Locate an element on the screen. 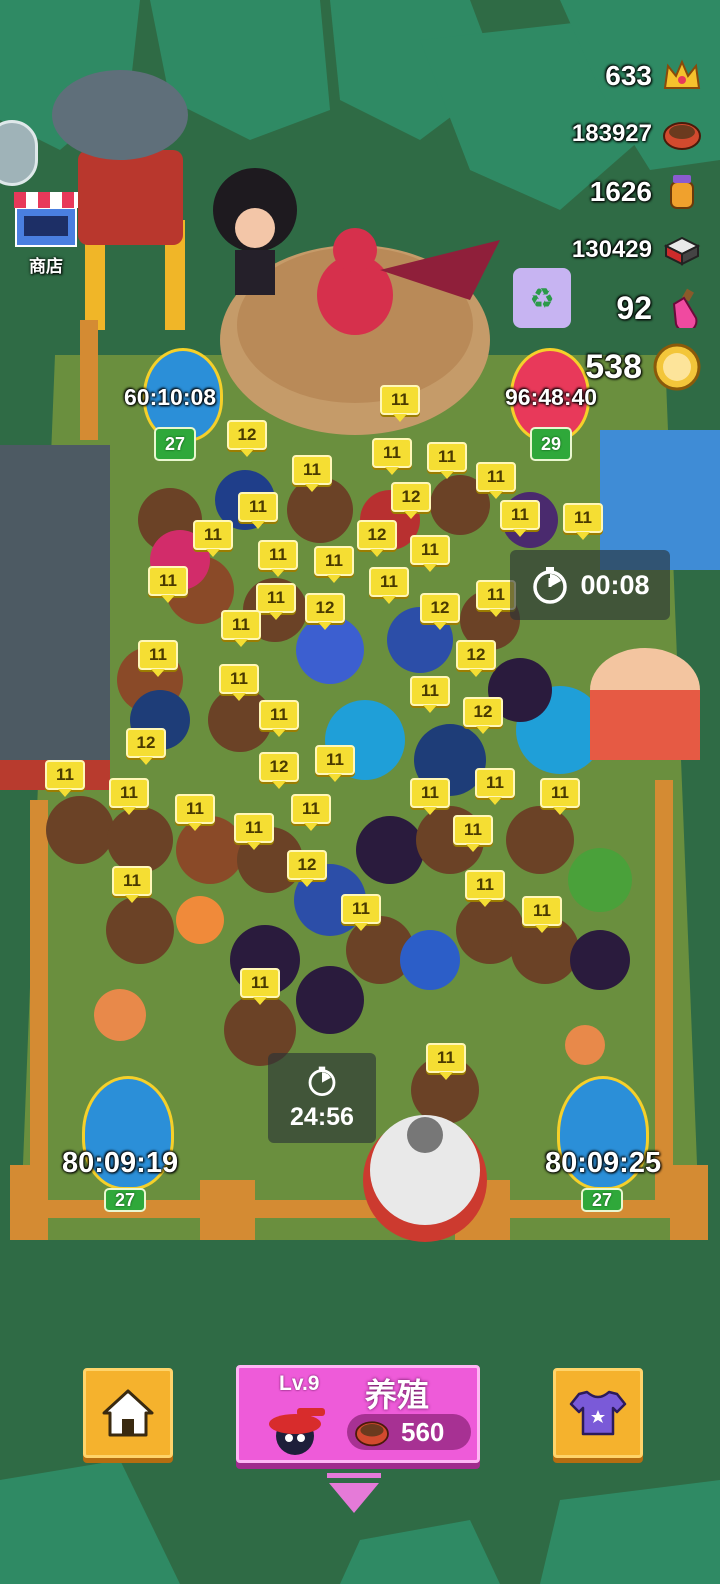 Image resolution: width=720 pixels, height=1584 pixels. crown-icon is located at coordinates (682, 76).